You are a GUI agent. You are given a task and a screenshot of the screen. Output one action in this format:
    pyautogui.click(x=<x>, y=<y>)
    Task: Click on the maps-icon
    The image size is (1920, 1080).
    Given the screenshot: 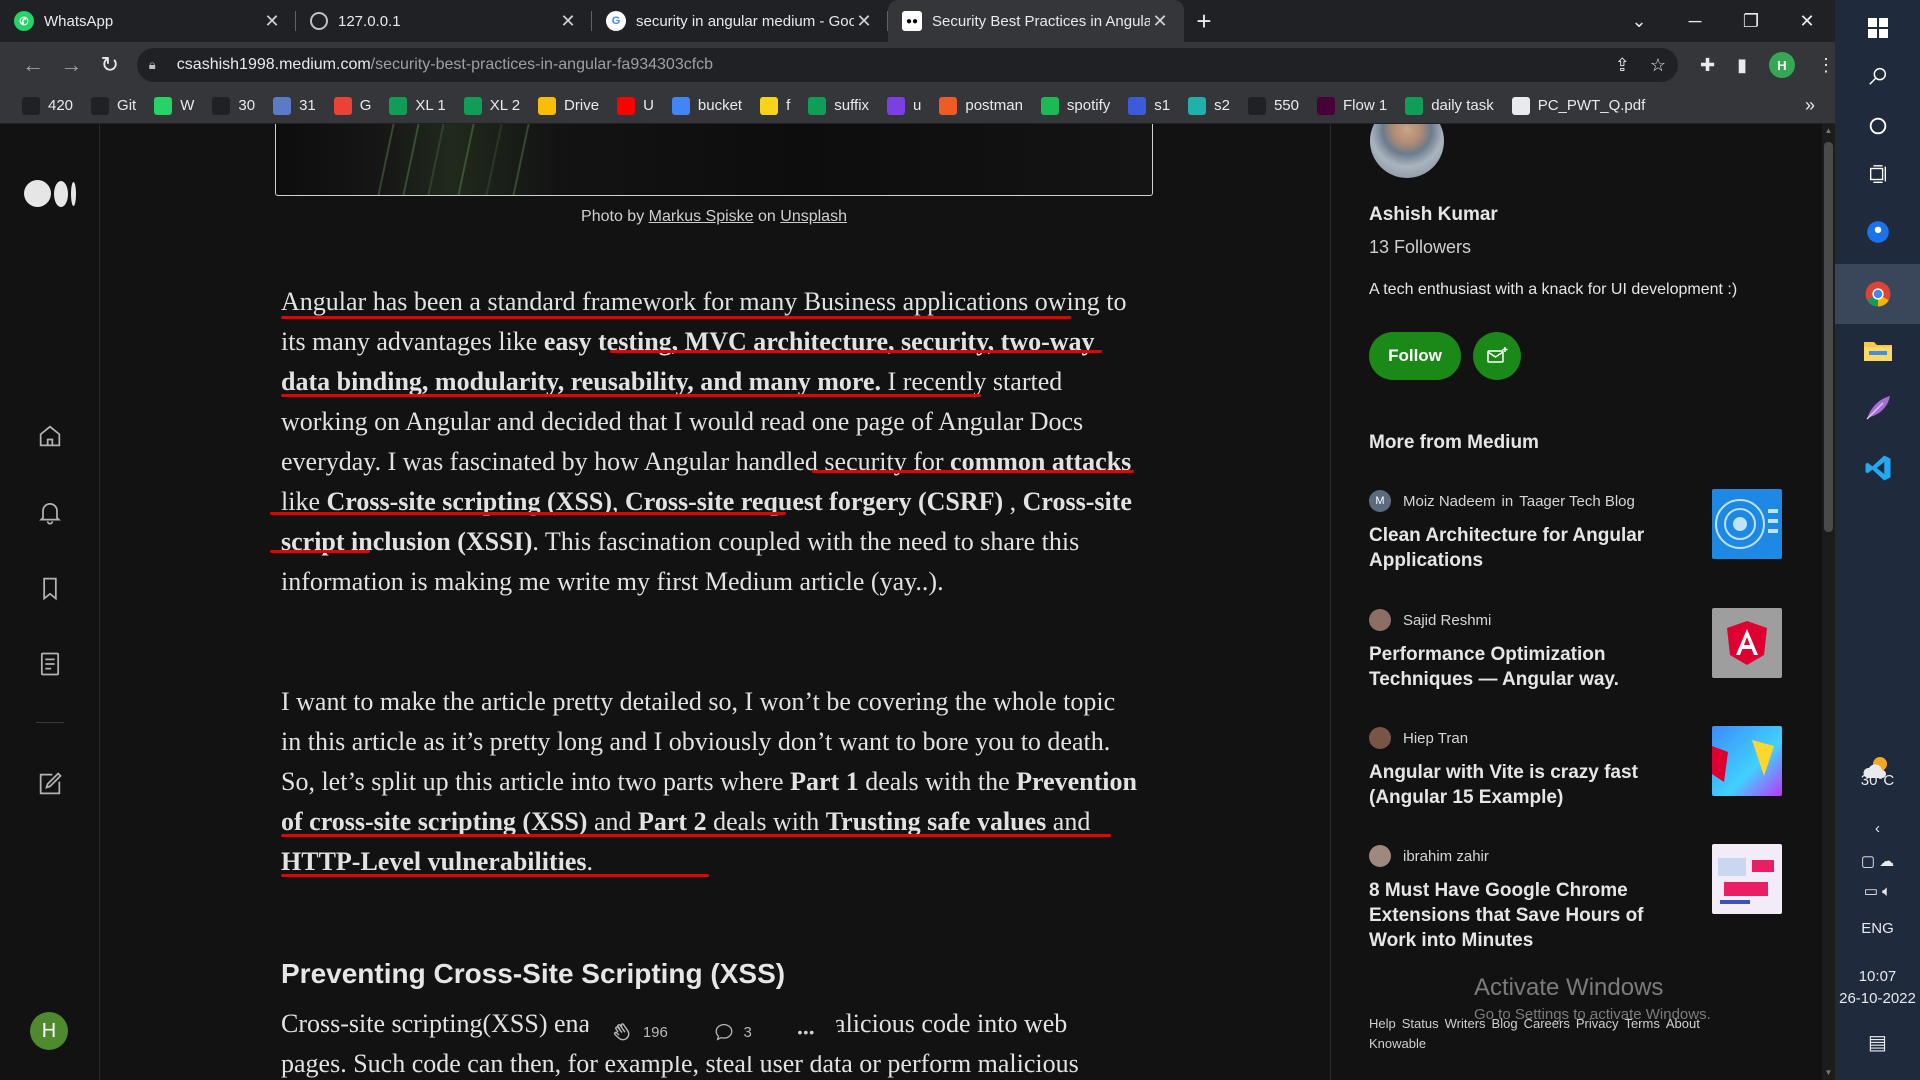 What is the action you would take?
    pyautogui.click(x=1877, y=232)
    